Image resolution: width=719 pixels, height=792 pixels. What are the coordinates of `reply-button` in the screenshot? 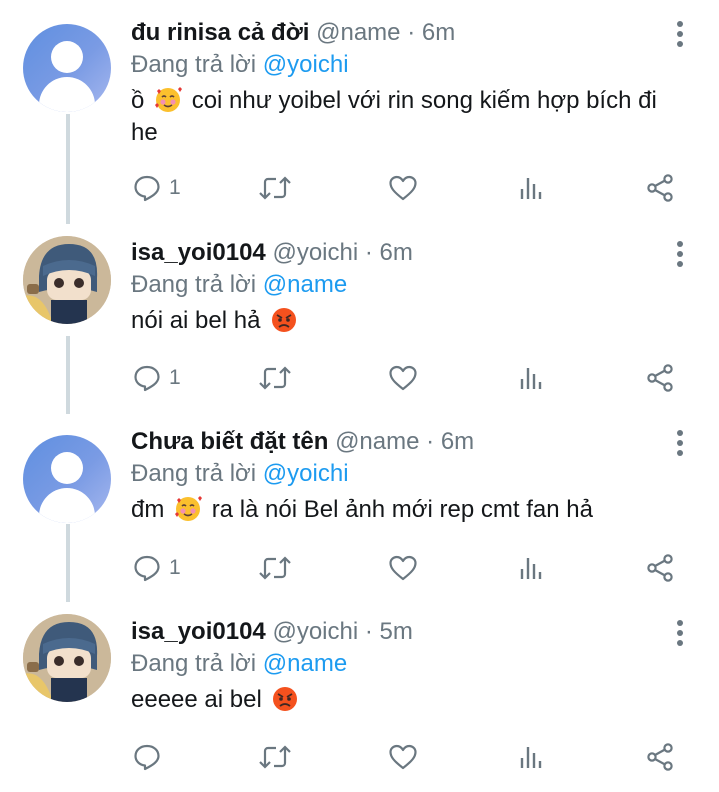 It's located at (151, 757).